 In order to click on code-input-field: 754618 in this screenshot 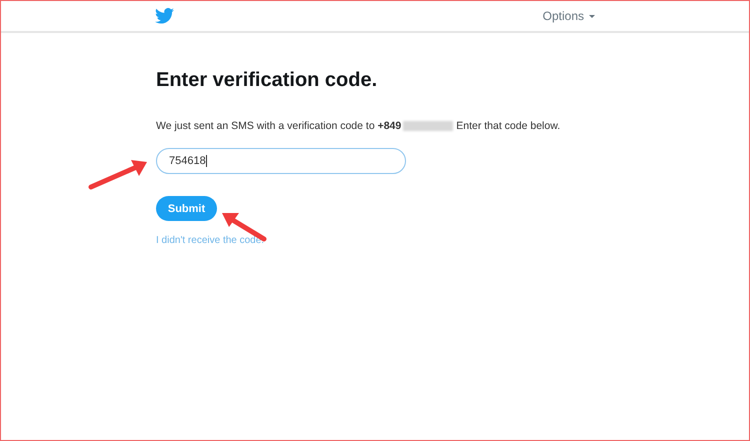, I will do `click(281, 161)`.